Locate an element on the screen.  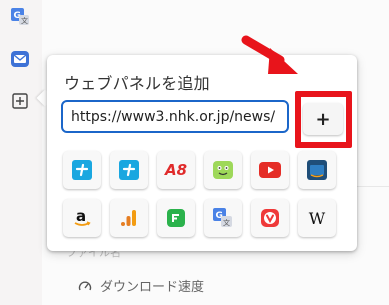
analytics-icon is located at coordinates (128, 218).